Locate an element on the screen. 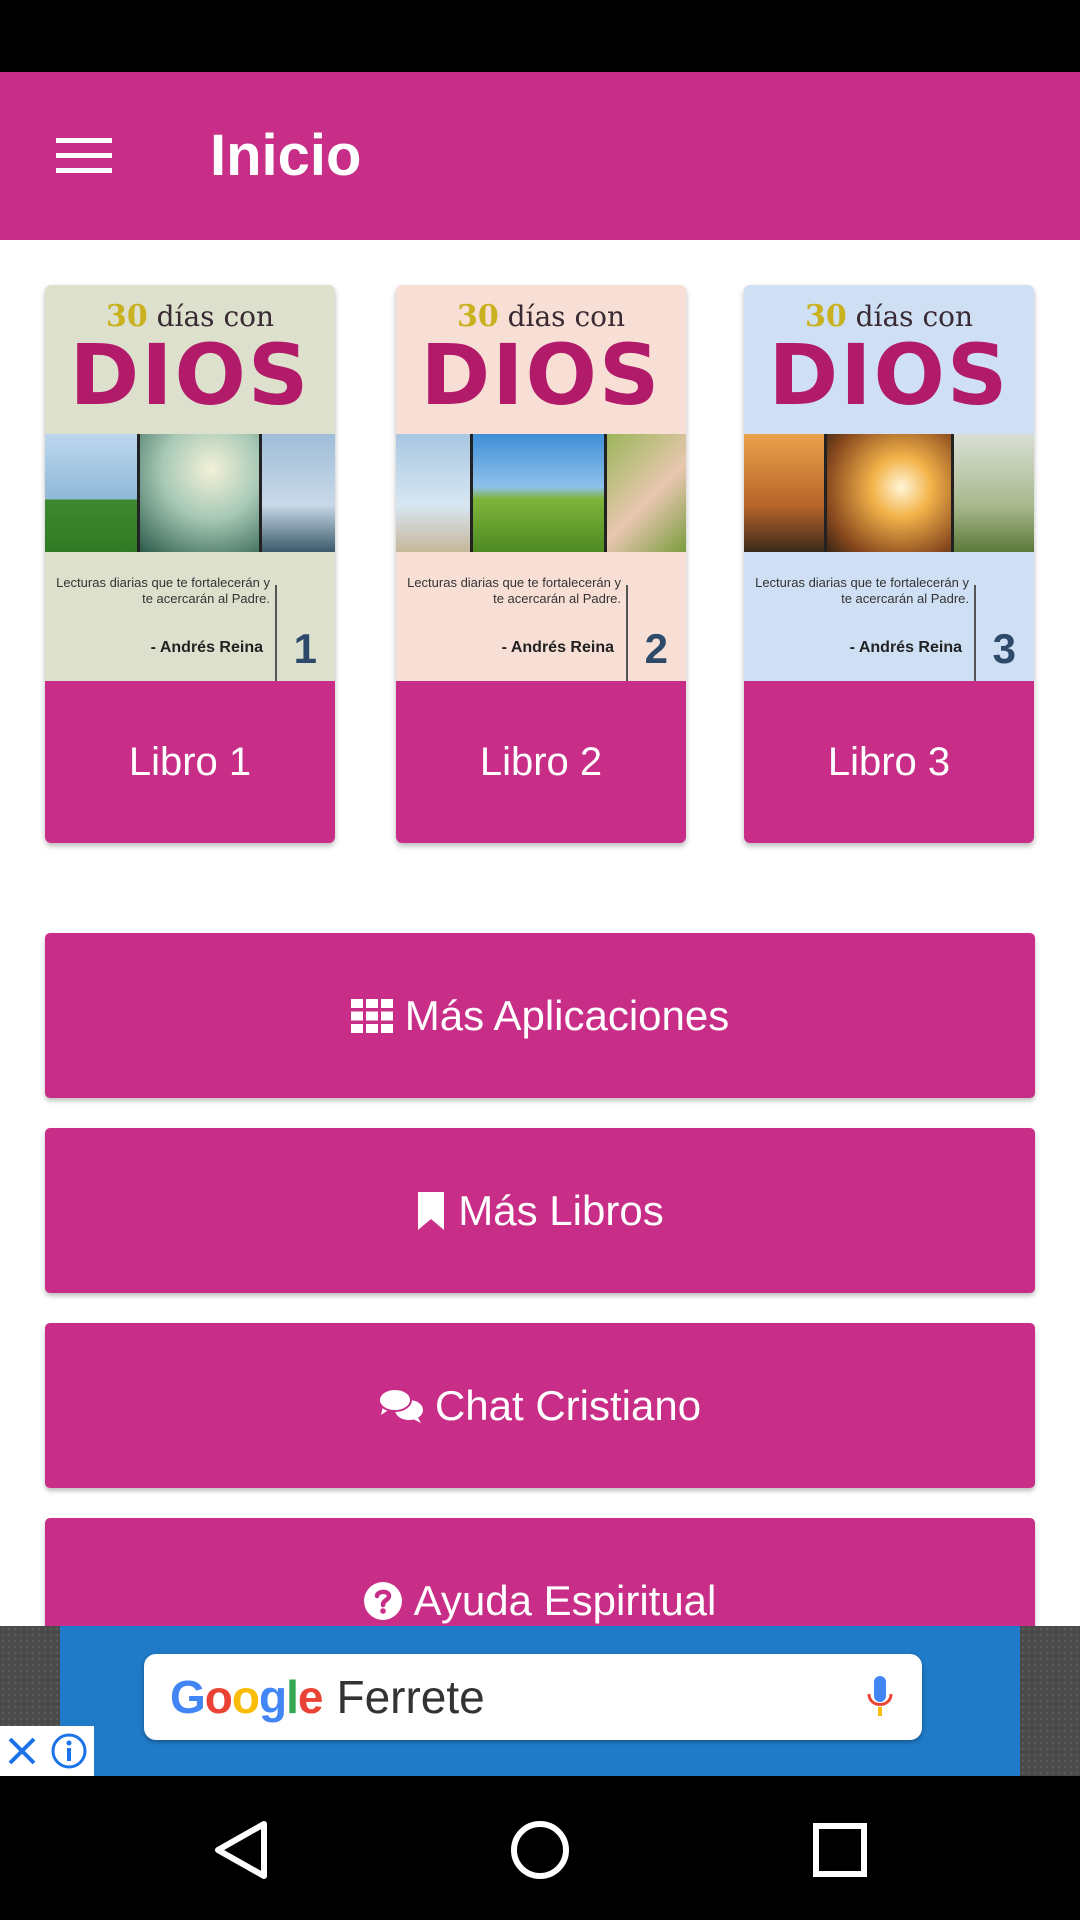 The height and width of the screenshot is (1920, 1080). microphone-icon is located at coordinates (880, 1696).